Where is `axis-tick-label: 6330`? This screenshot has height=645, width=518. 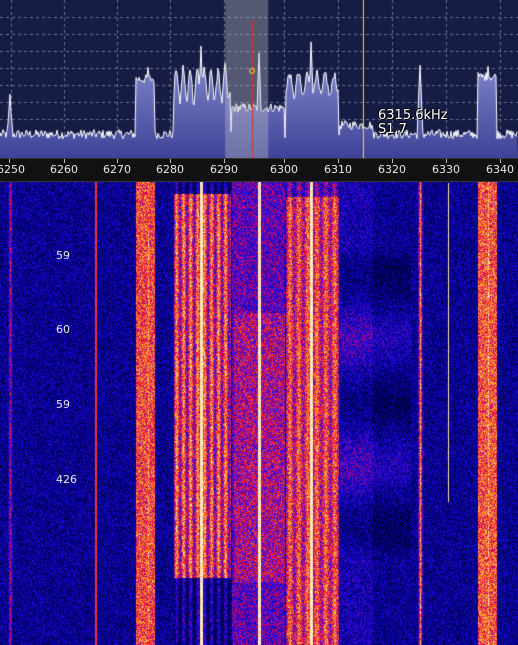
axis-tick-label: 6330 is located at coordinates (446, 169).